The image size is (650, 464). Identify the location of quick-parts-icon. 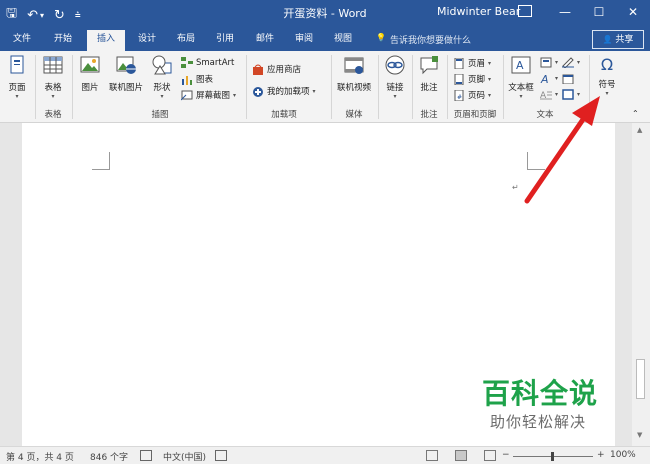
(546, 62).